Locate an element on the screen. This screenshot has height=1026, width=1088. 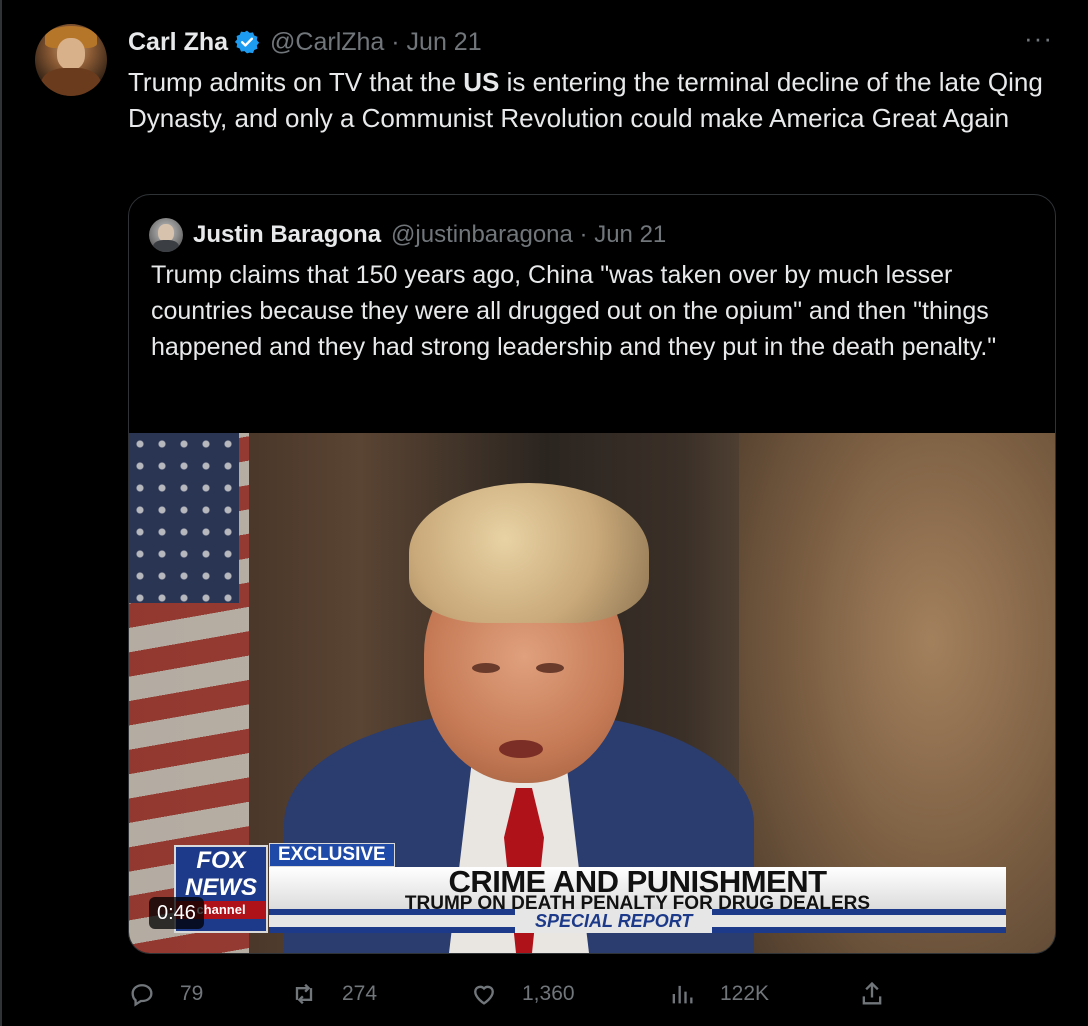
quoted-avatar-body is located at coordinates (166, 246).